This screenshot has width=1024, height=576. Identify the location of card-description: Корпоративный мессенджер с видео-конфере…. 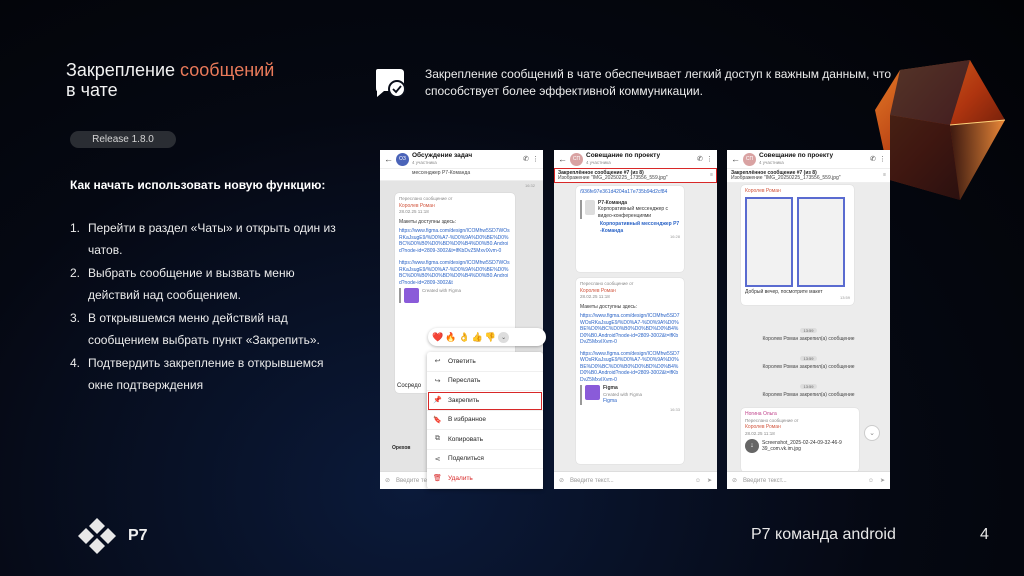
(633, 212).